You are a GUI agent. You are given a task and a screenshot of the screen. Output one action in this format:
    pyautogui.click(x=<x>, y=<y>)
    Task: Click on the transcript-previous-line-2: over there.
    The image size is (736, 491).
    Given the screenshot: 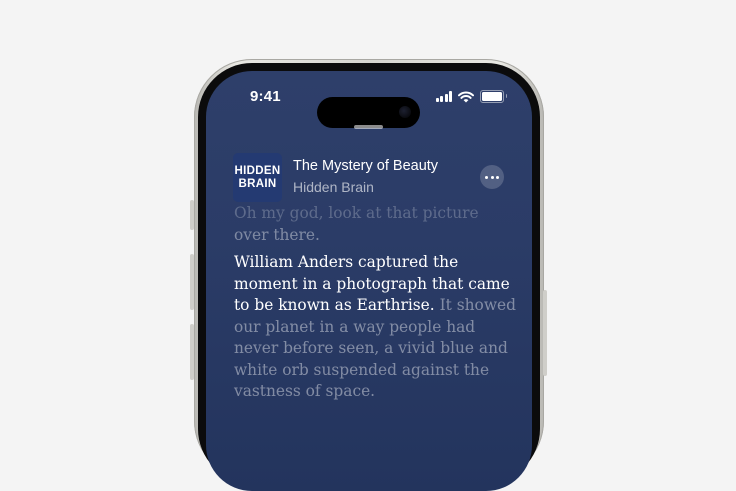 What is the action you would take?
    pyautogui.click(x=379, y=236)
    